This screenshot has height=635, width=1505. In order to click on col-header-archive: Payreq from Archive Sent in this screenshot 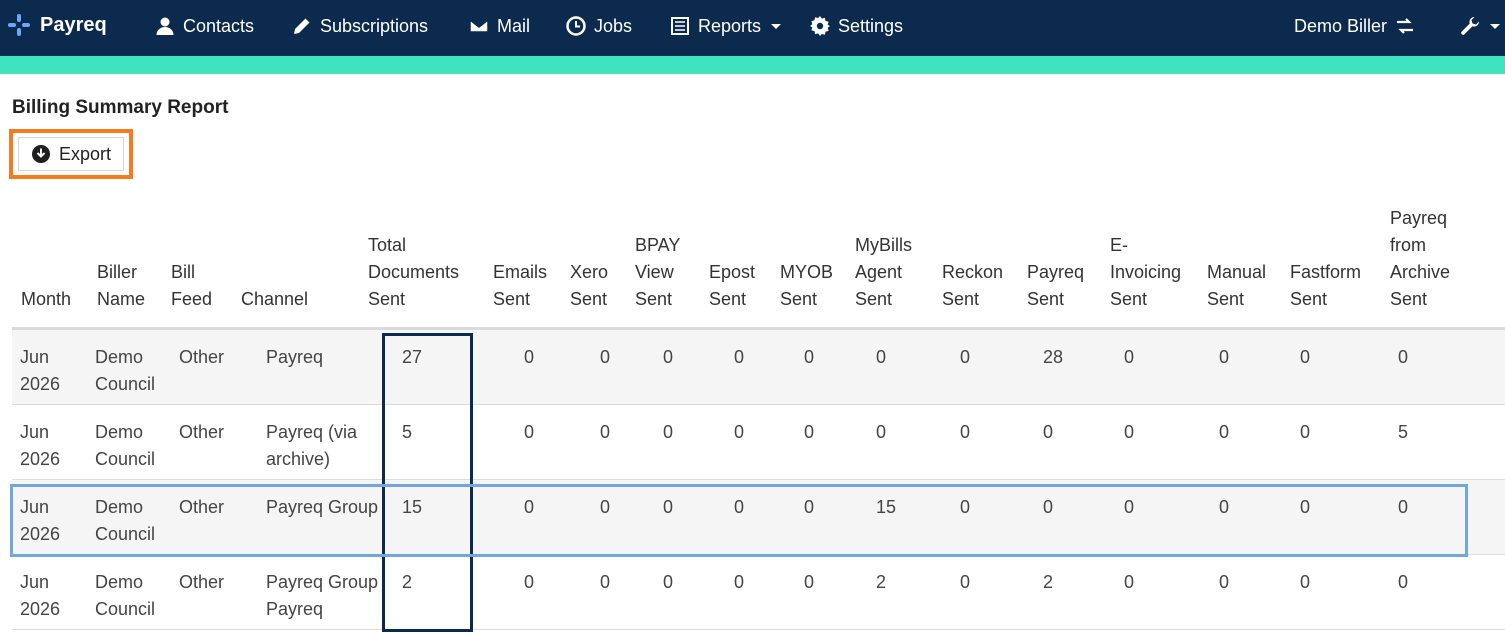, I will do `click(1425, 259)`.